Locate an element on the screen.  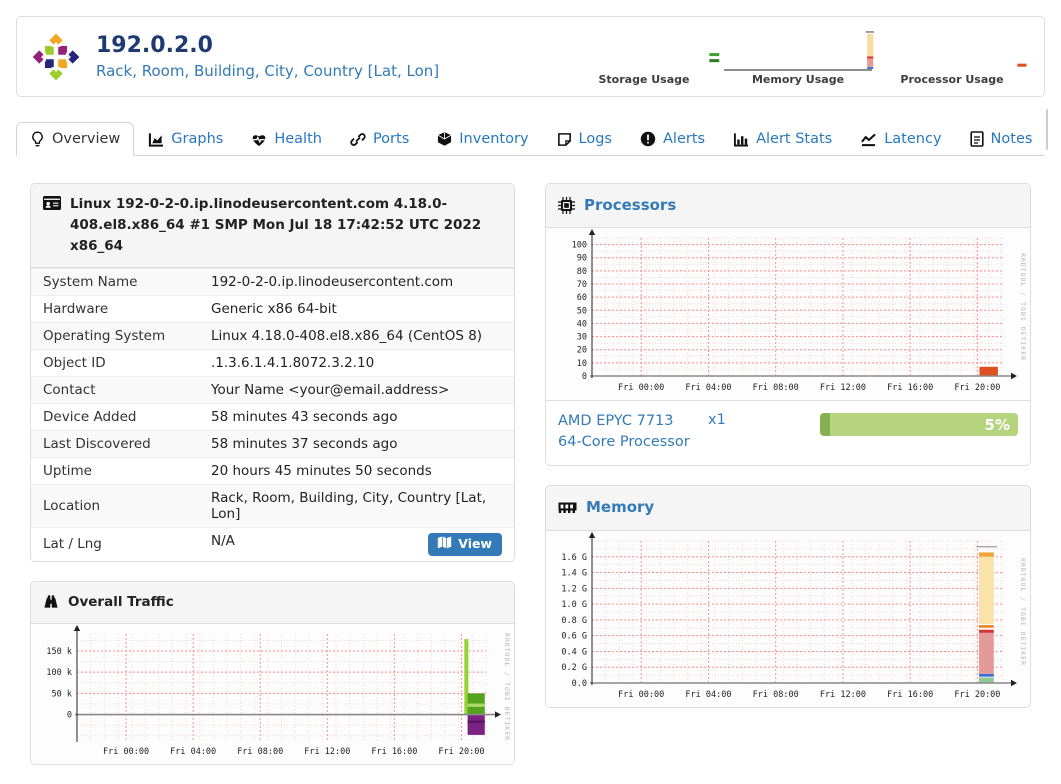
tab-health: Health is located at coordinates (286, 139).